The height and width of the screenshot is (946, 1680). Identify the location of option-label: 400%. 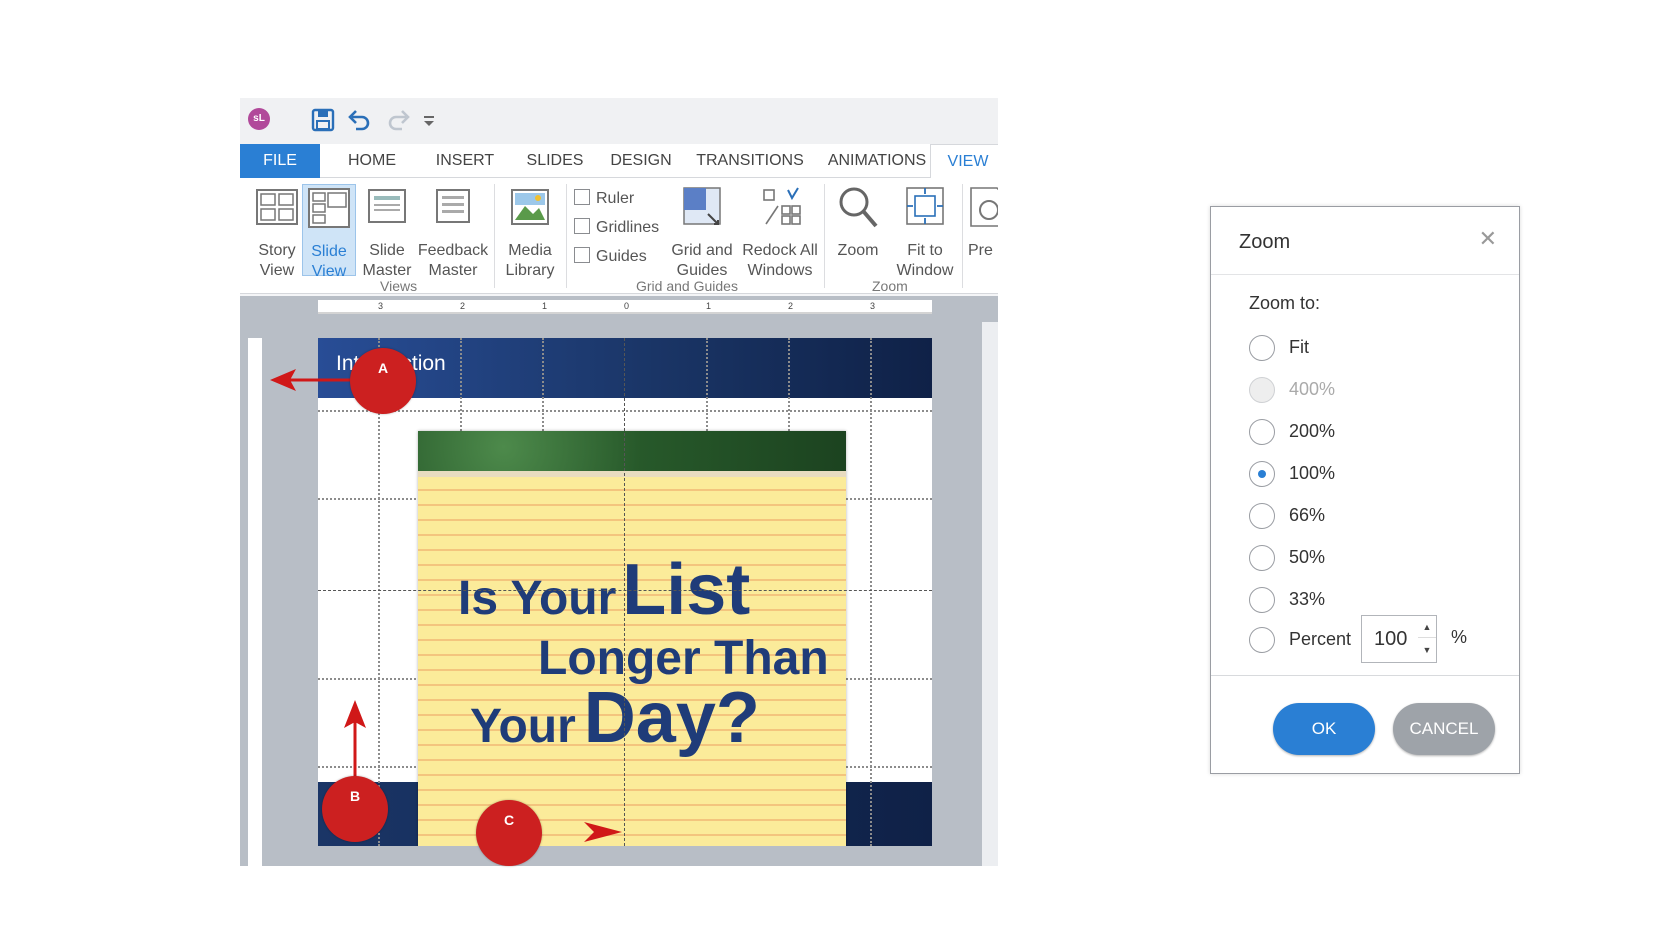
(1312, 389).